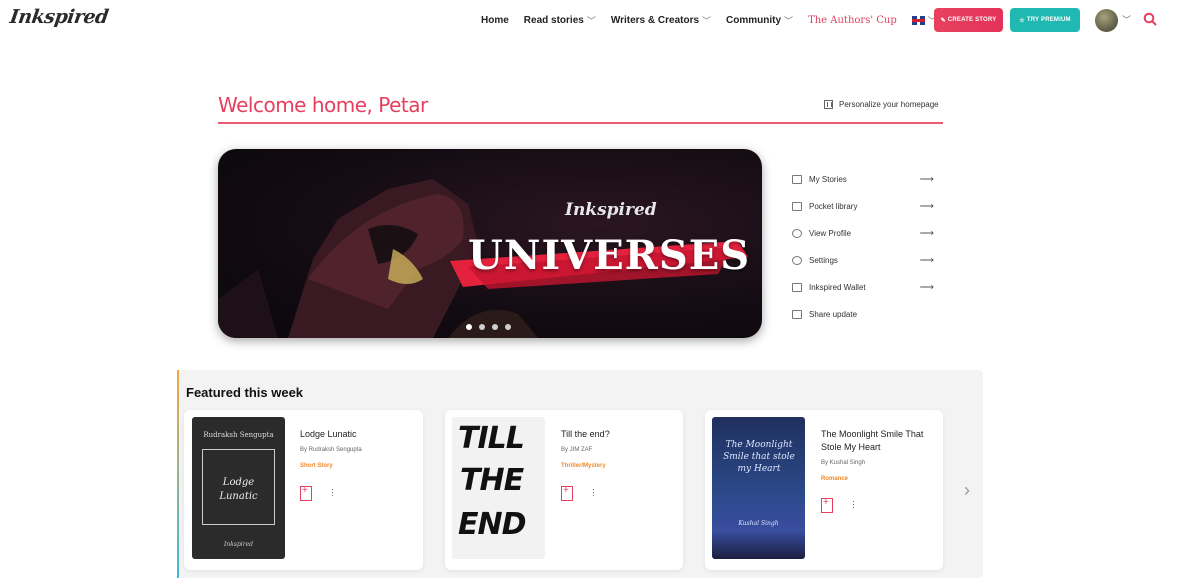 This screenshot has height=586, width=1181. I want to click on cover-brand: Inkspired, so click(238, 544).